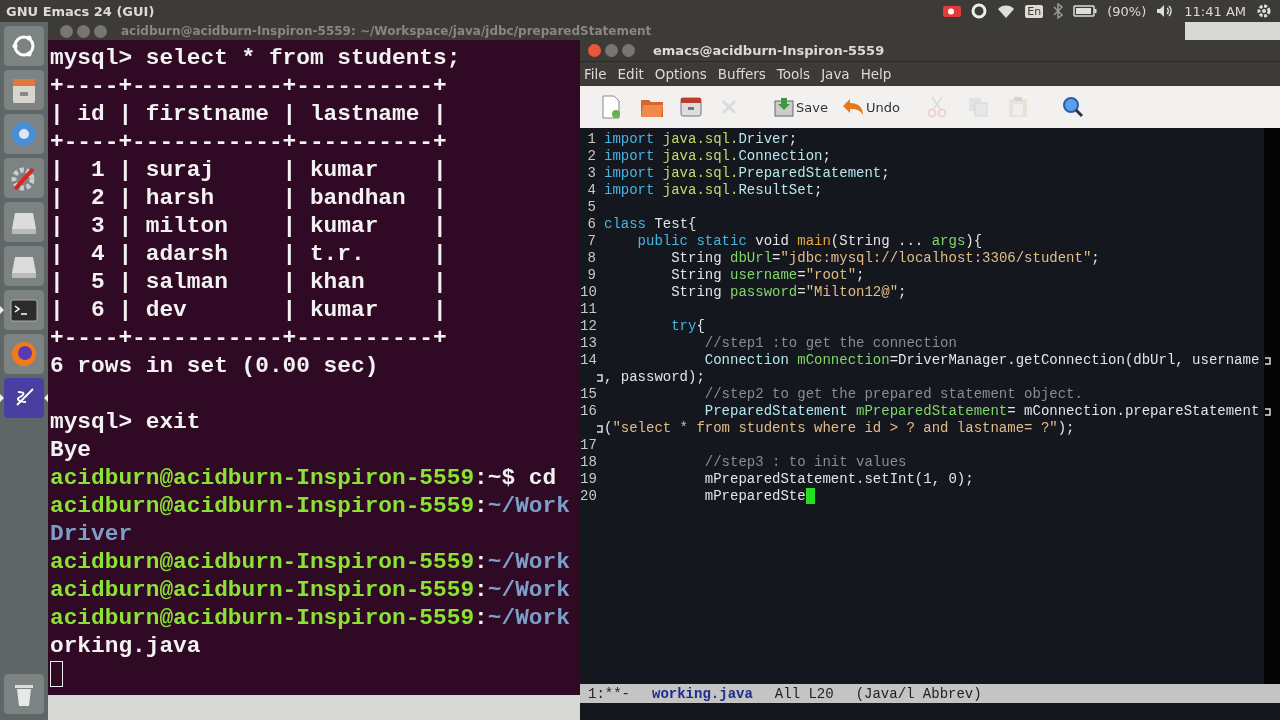 This screenshot has width=1280, height=720. What do you see at coordinates (979, 11) in the screenshot?
I see `ring-icon` at bounding box center [979, 11].